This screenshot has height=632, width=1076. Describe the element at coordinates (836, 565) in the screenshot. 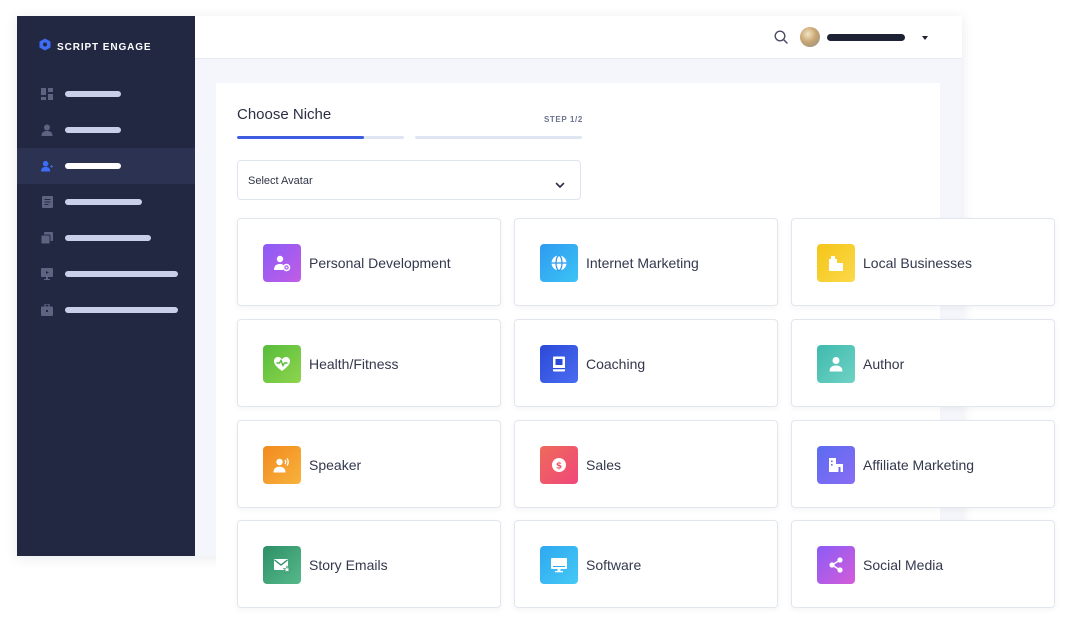

I see `share-icon` at that location.